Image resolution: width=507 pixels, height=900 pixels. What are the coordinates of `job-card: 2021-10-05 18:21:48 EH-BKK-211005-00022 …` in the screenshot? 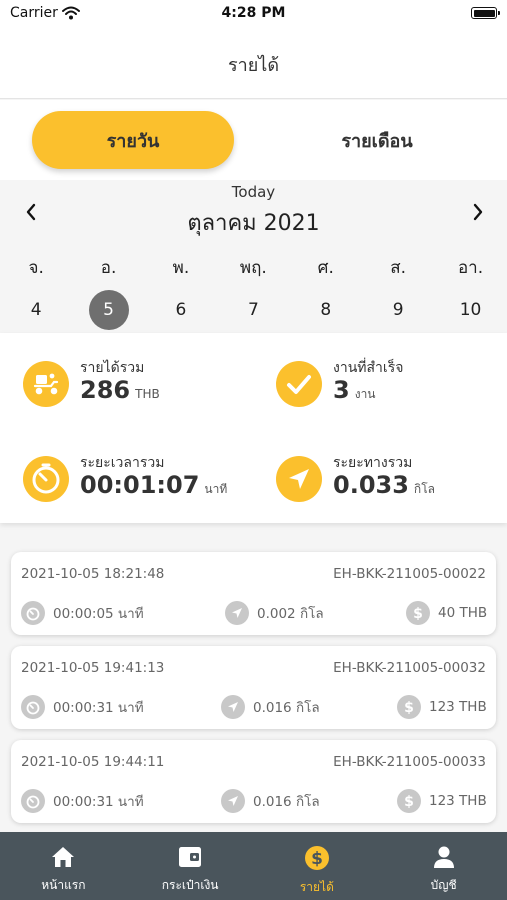 It's located at (253, 593).